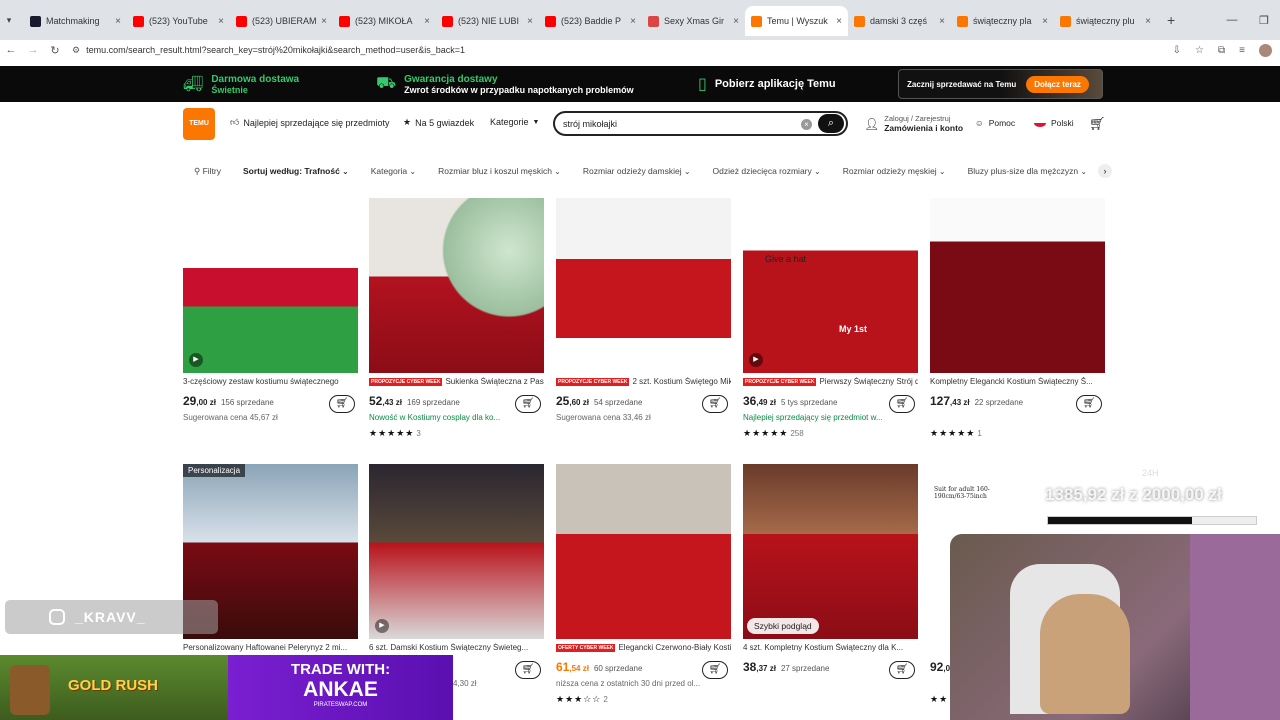 The width and height of the screenshot is (1280, 720). What do you see at coordinates (1171, 20) in the screenshot?
I see `new-tab-button: +` at bounding box center [1171, 20].